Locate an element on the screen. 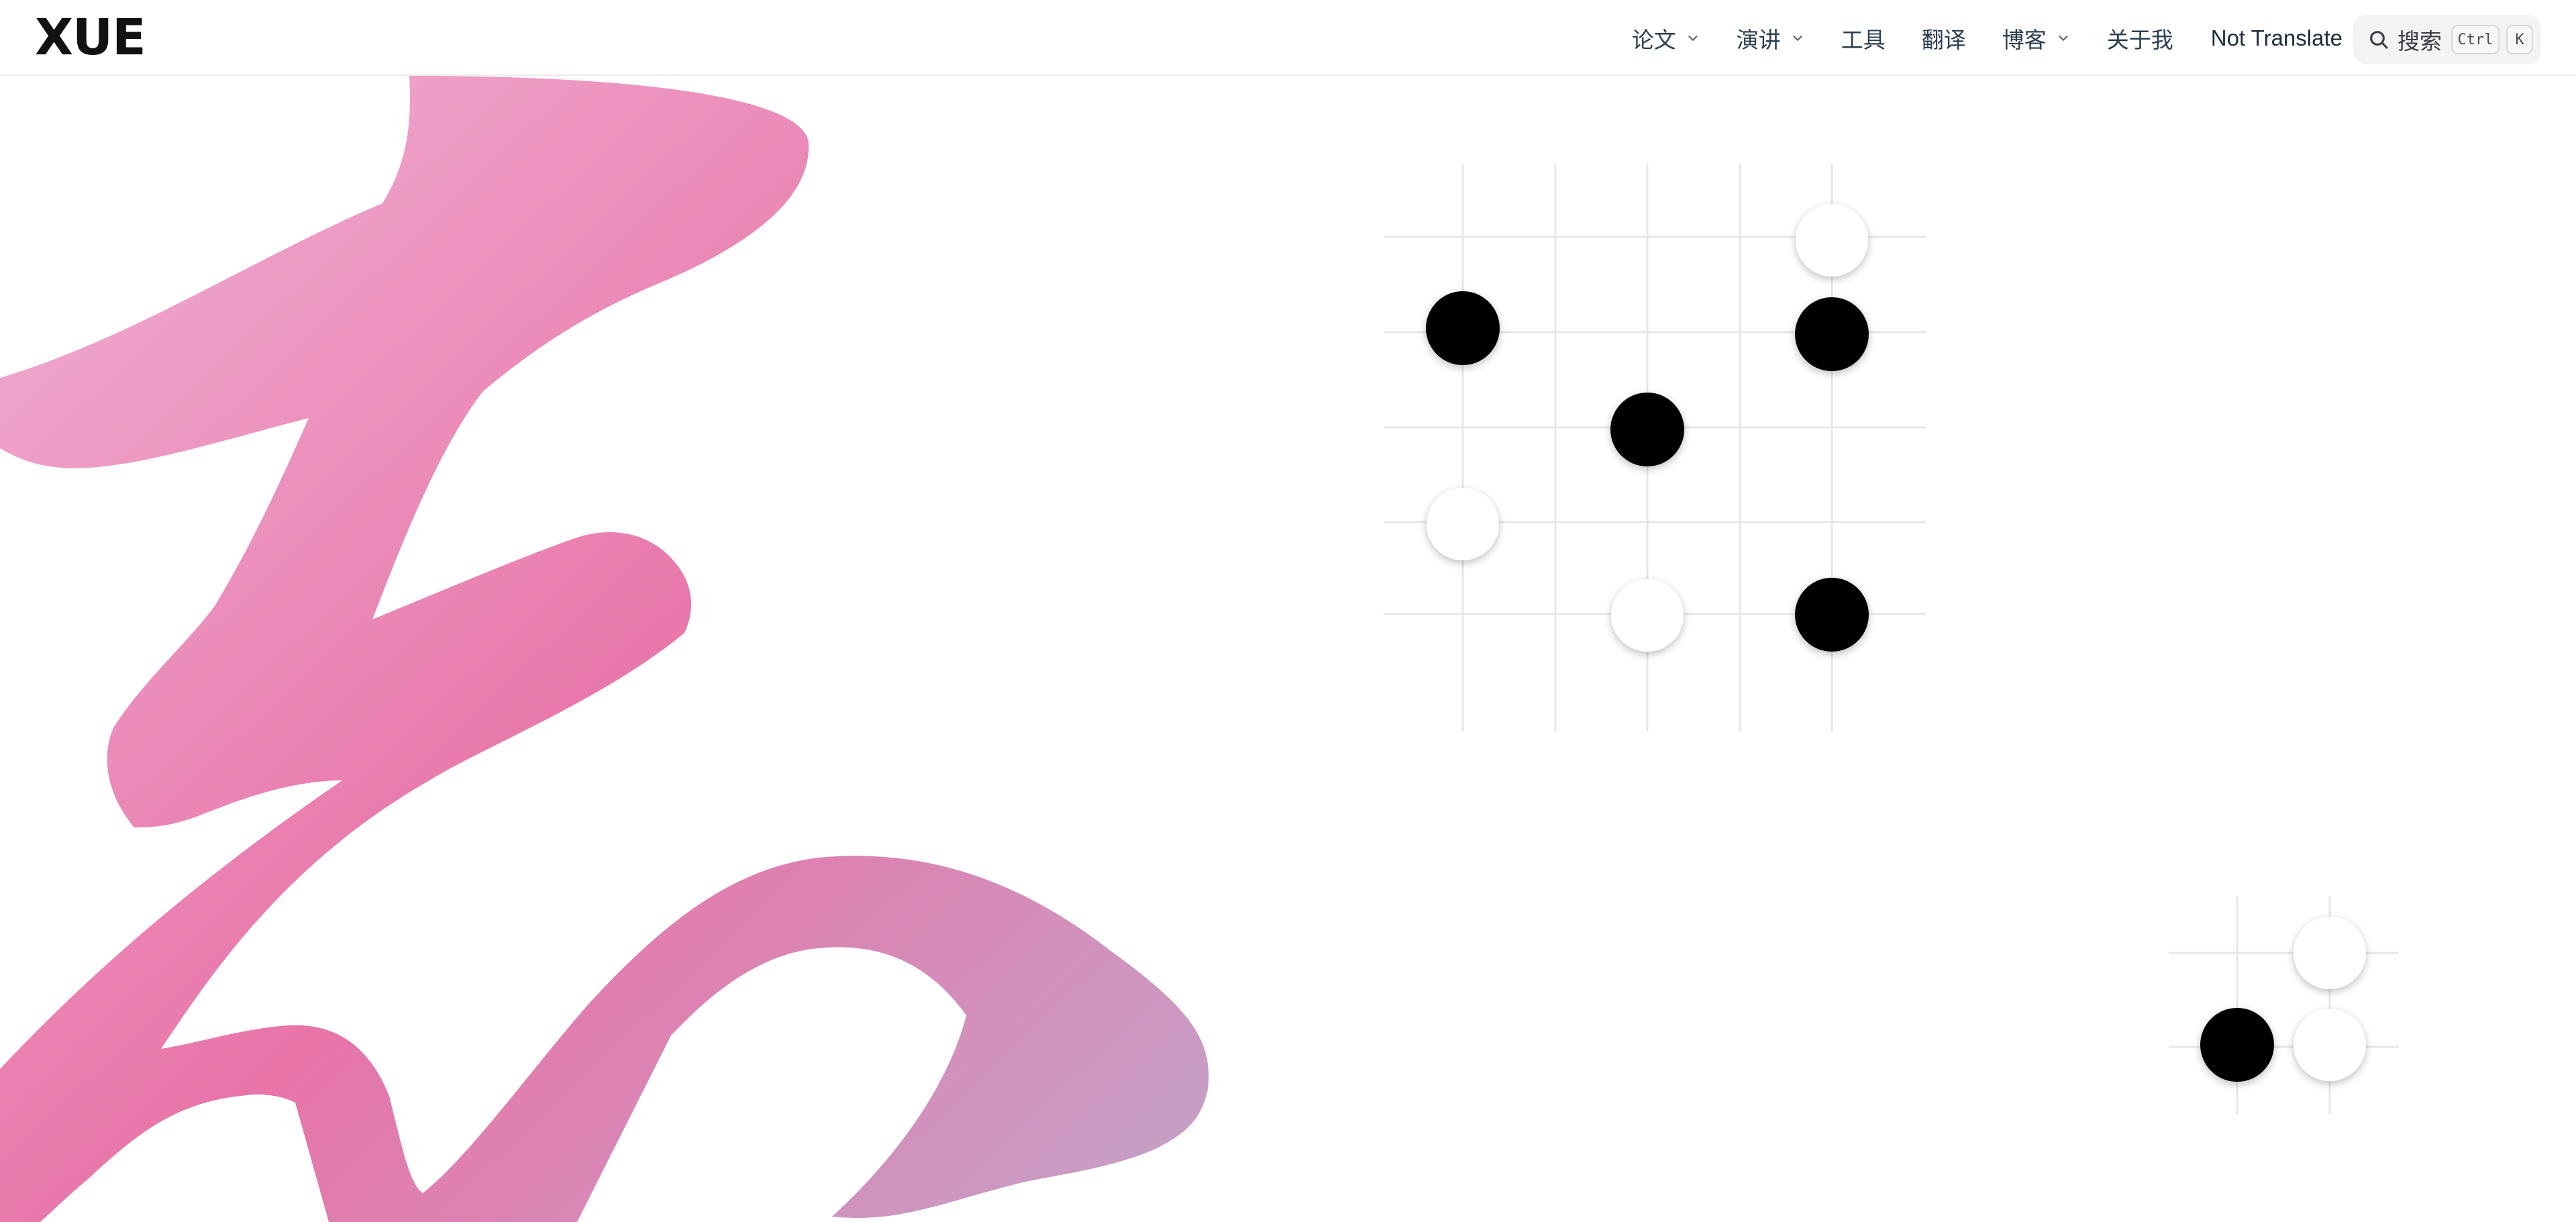  search-icon is located at coordinates (2379, 40).